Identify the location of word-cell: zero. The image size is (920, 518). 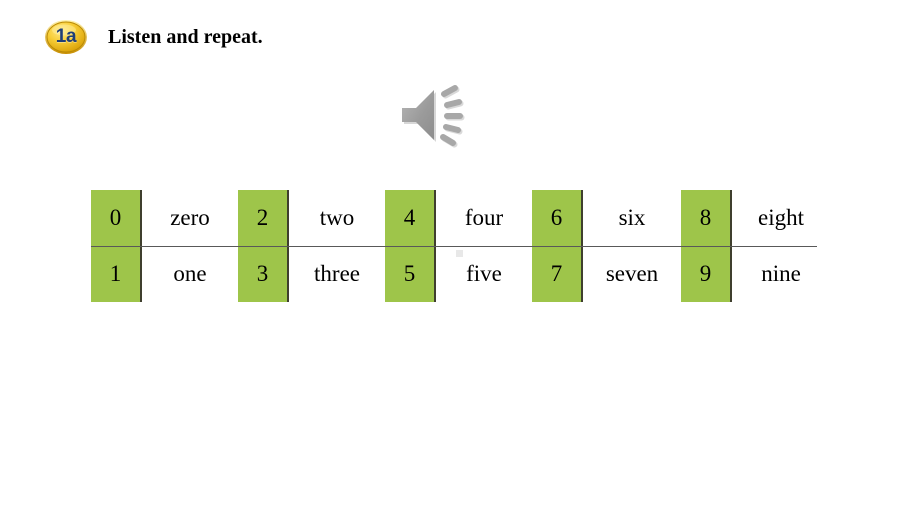
(190, 217).